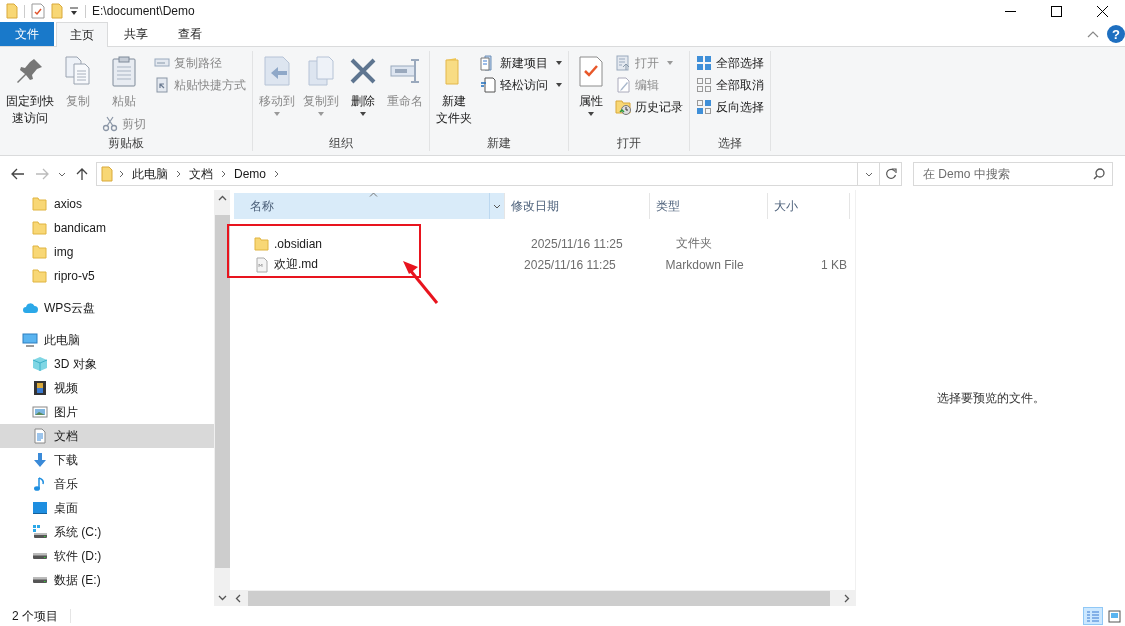  I want to click on maximize-icon, so click(1056, 11).